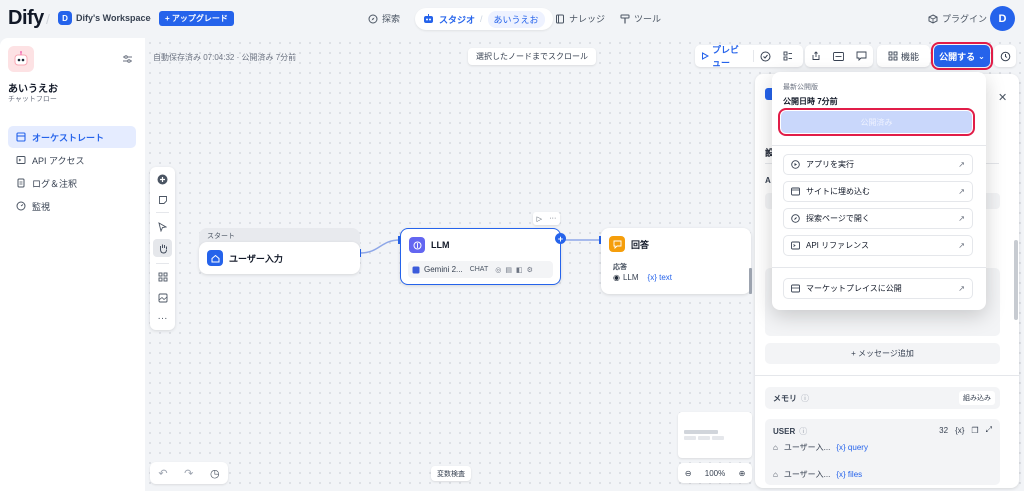  I want to click on panel-section-label: A, so click(768, 180).